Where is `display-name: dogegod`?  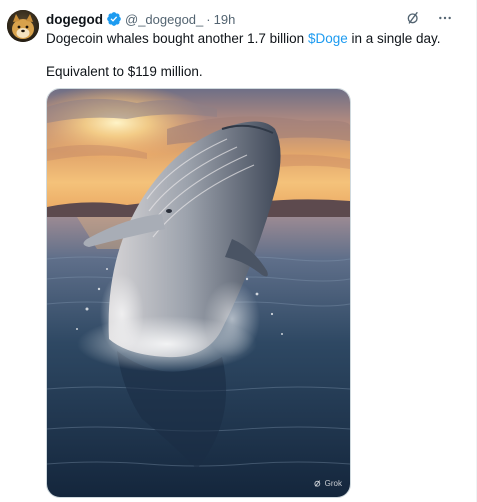 display-name: dogegod is located at coordinates (74, 19).